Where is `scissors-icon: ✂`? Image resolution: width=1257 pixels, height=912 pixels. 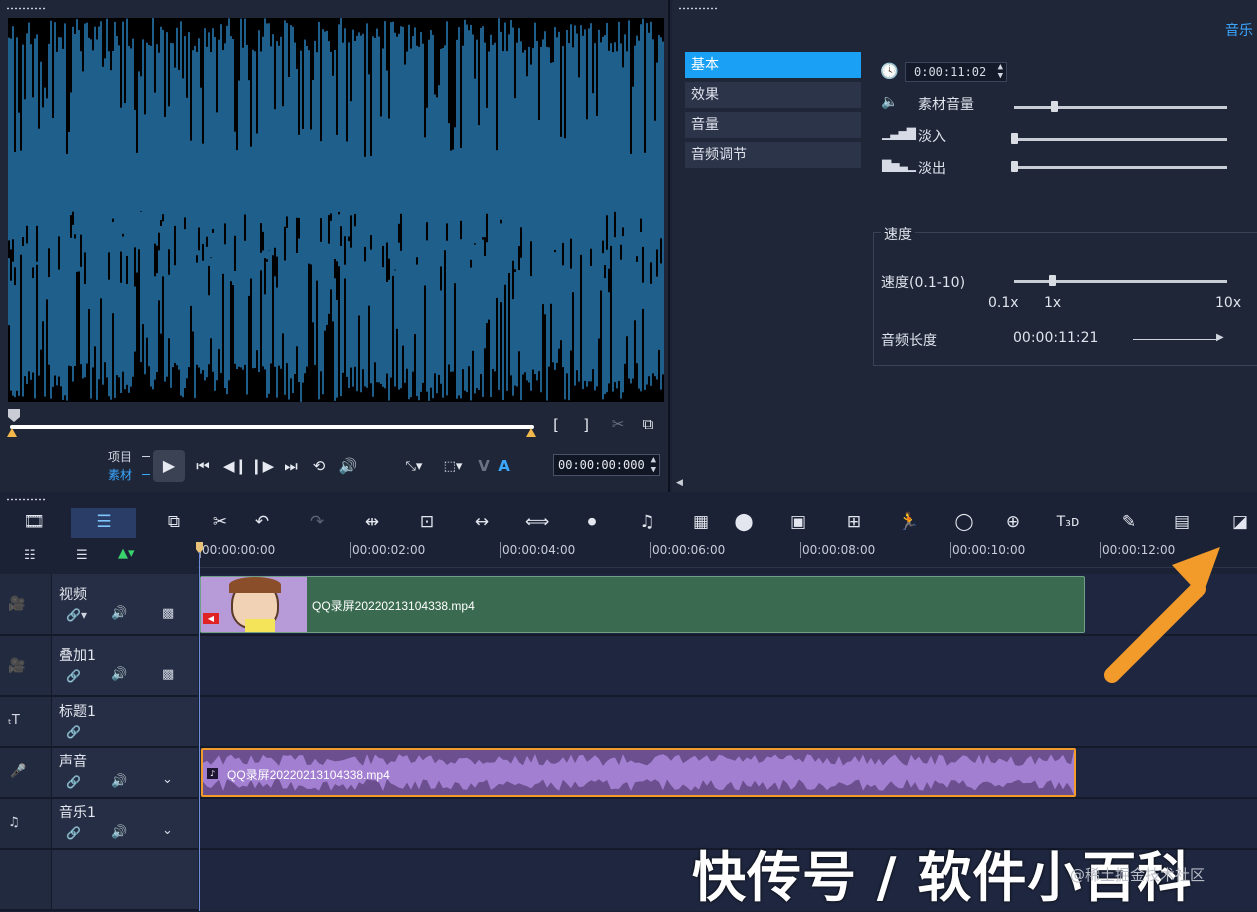 scissors-icon: ✂ is located at coordinates (618, 424).